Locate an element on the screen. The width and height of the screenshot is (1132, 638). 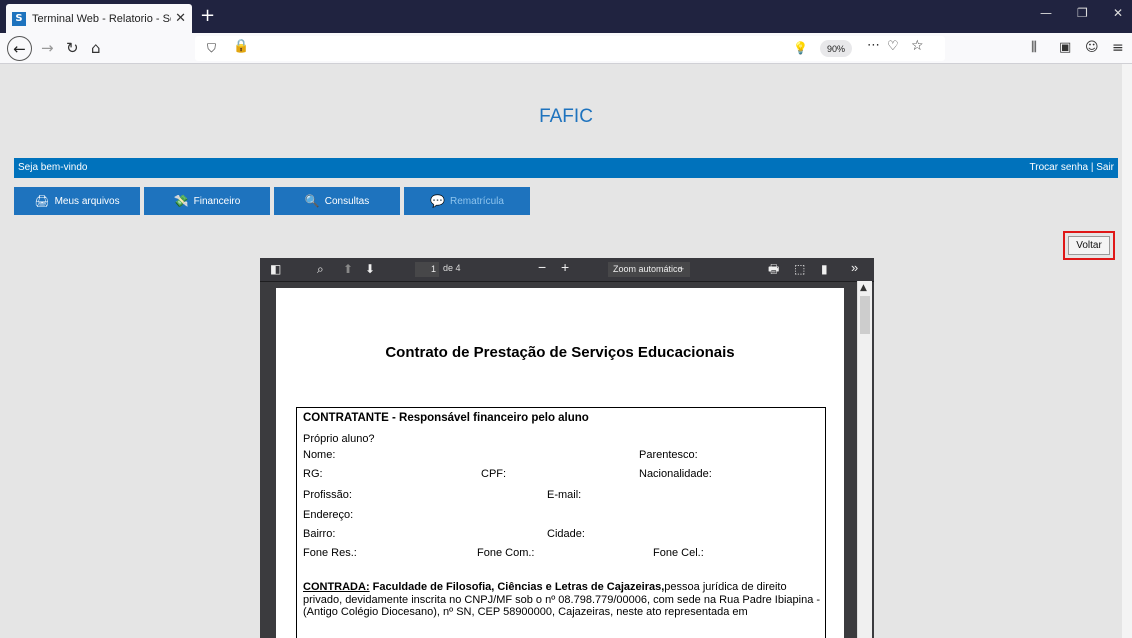
field-fone-cel: Fone Cel.: is located at coordinates (678, 553).